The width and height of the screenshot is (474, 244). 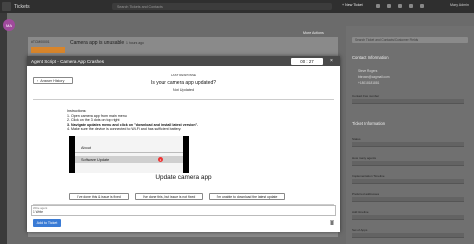 I want to click on apps-icon, so click(x=411, y=6).